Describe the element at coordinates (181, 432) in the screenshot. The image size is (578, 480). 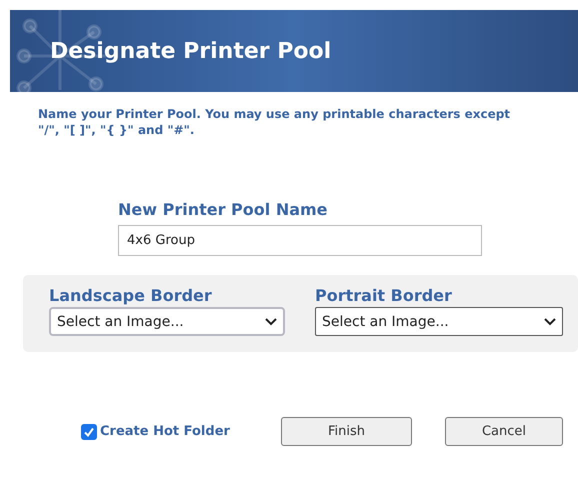
I see `hot-folder-checkbox: Create Hot Folder` at that location.